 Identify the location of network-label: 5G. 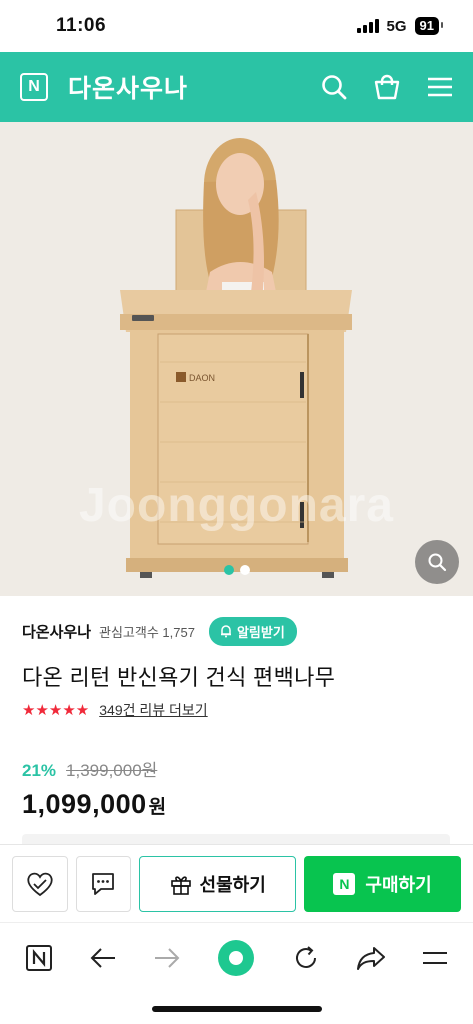
(396, 26).